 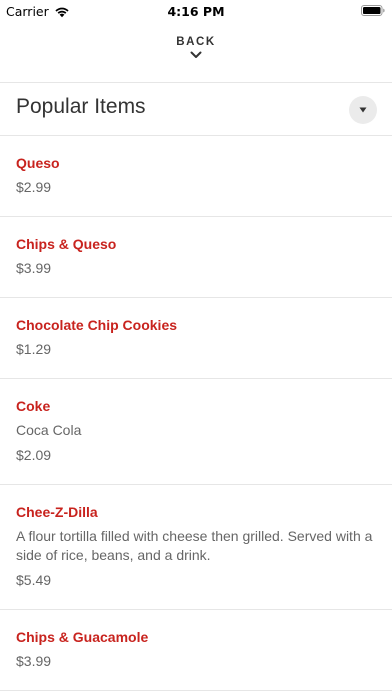 I want to click on caret-down-icon, so click(x=363, y=110).